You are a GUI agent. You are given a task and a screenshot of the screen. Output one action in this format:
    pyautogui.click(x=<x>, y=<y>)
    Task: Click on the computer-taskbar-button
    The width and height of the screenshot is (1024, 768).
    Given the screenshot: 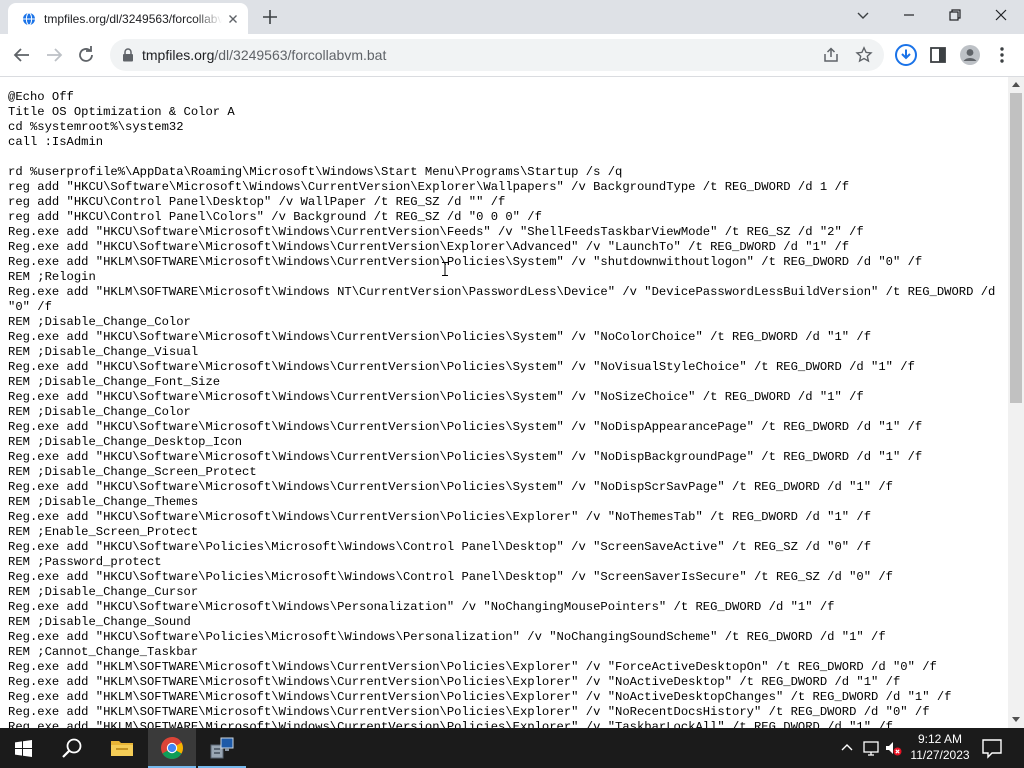 What is the action you would take?
    pyautogui.click(x=222, y=748)
    